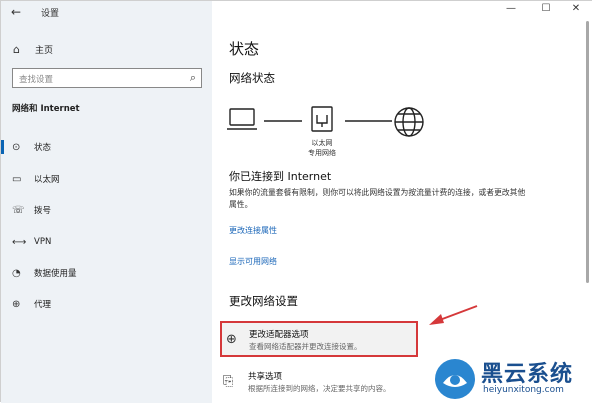 Image resolution: width=592 pixels, height=403 pixels. What do you see at coordinates (106, 273) in the screenshot?
I see `sidebar-item-data-usage: ◔ 数据使用量` at bounding box center [106, 273].